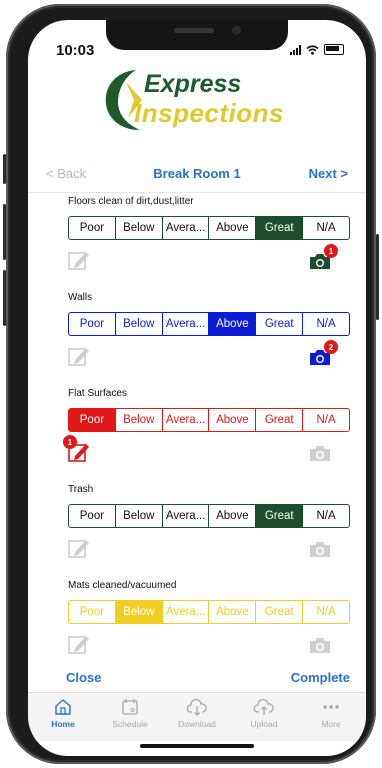 Image resolution: width=382 pixels, height=768 pixels. Describe the element at coordinates (334, 49) in the screenshot. I see `battery-icon` at that location.